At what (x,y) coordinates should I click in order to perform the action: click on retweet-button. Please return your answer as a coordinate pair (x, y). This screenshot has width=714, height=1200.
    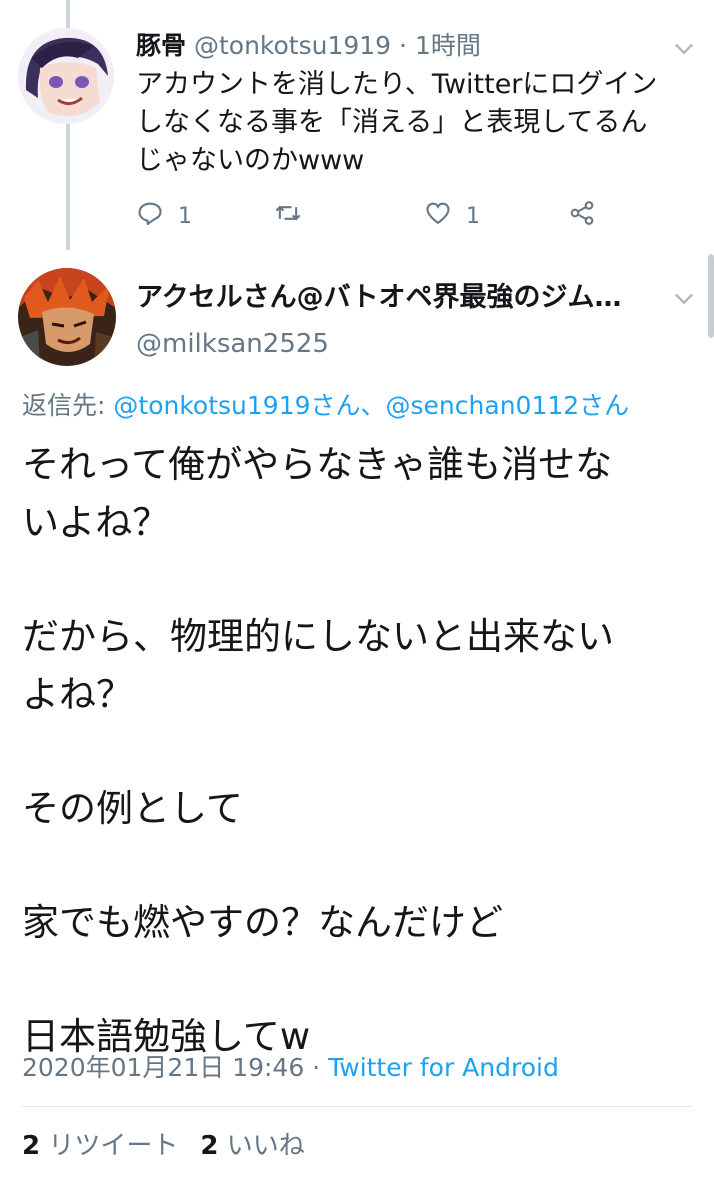
    Looking at the image, I should click on (288, 216).